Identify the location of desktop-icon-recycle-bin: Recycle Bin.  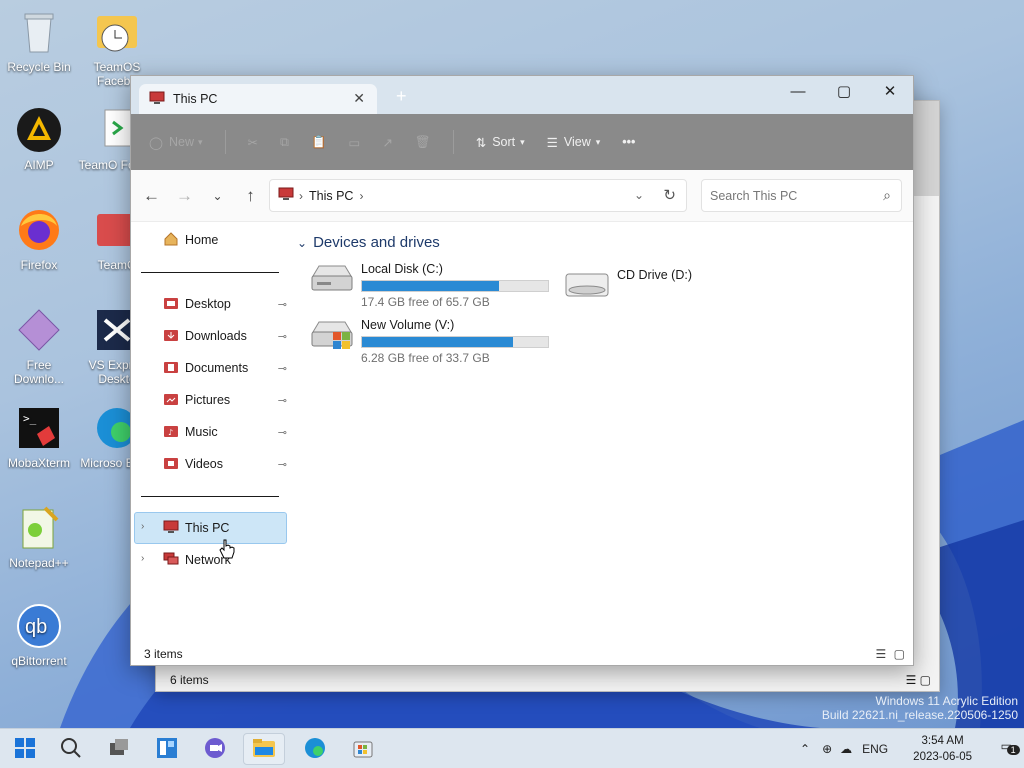
(39, 41).